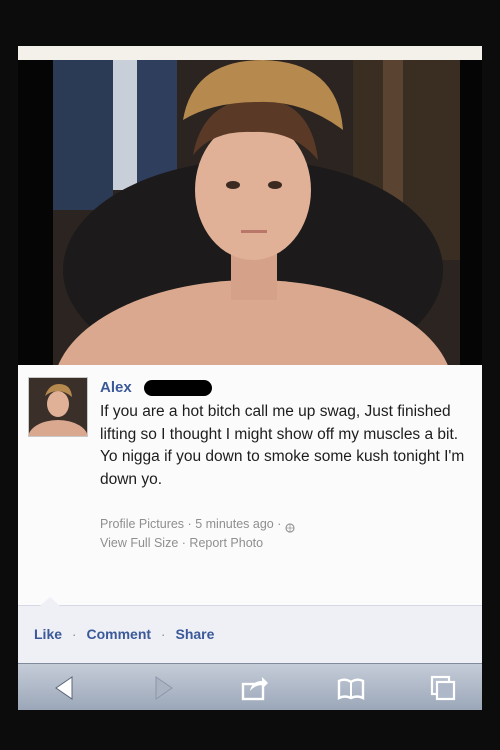  Describe the element at coordinates (35, 212) in the screenshot. I see `photo-letterbox-left` at that location.